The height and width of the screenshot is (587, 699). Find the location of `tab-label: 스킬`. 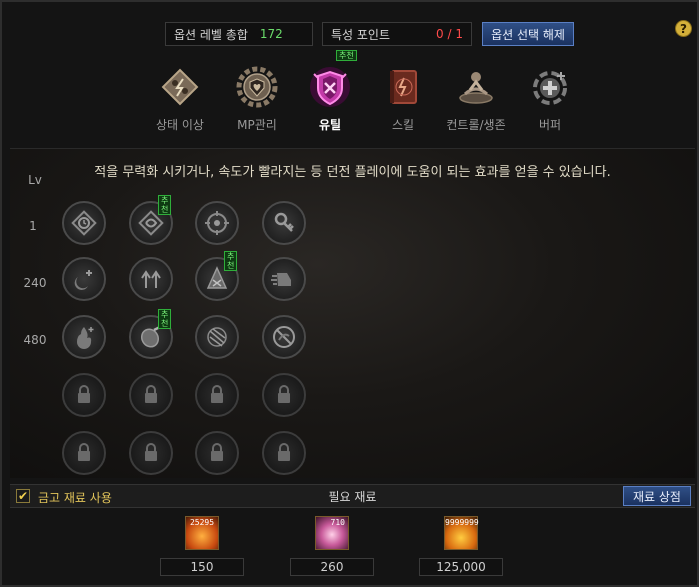

tab-label: 스킬 is located at coordinates (403, 125).